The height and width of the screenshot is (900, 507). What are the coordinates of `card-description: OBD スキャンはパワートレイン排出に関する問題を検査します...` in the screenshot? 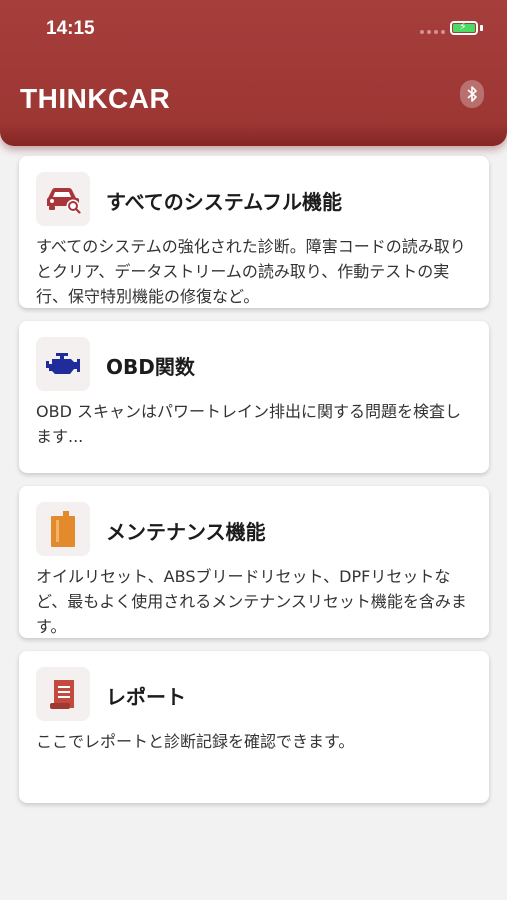 It's located at (248, 424).